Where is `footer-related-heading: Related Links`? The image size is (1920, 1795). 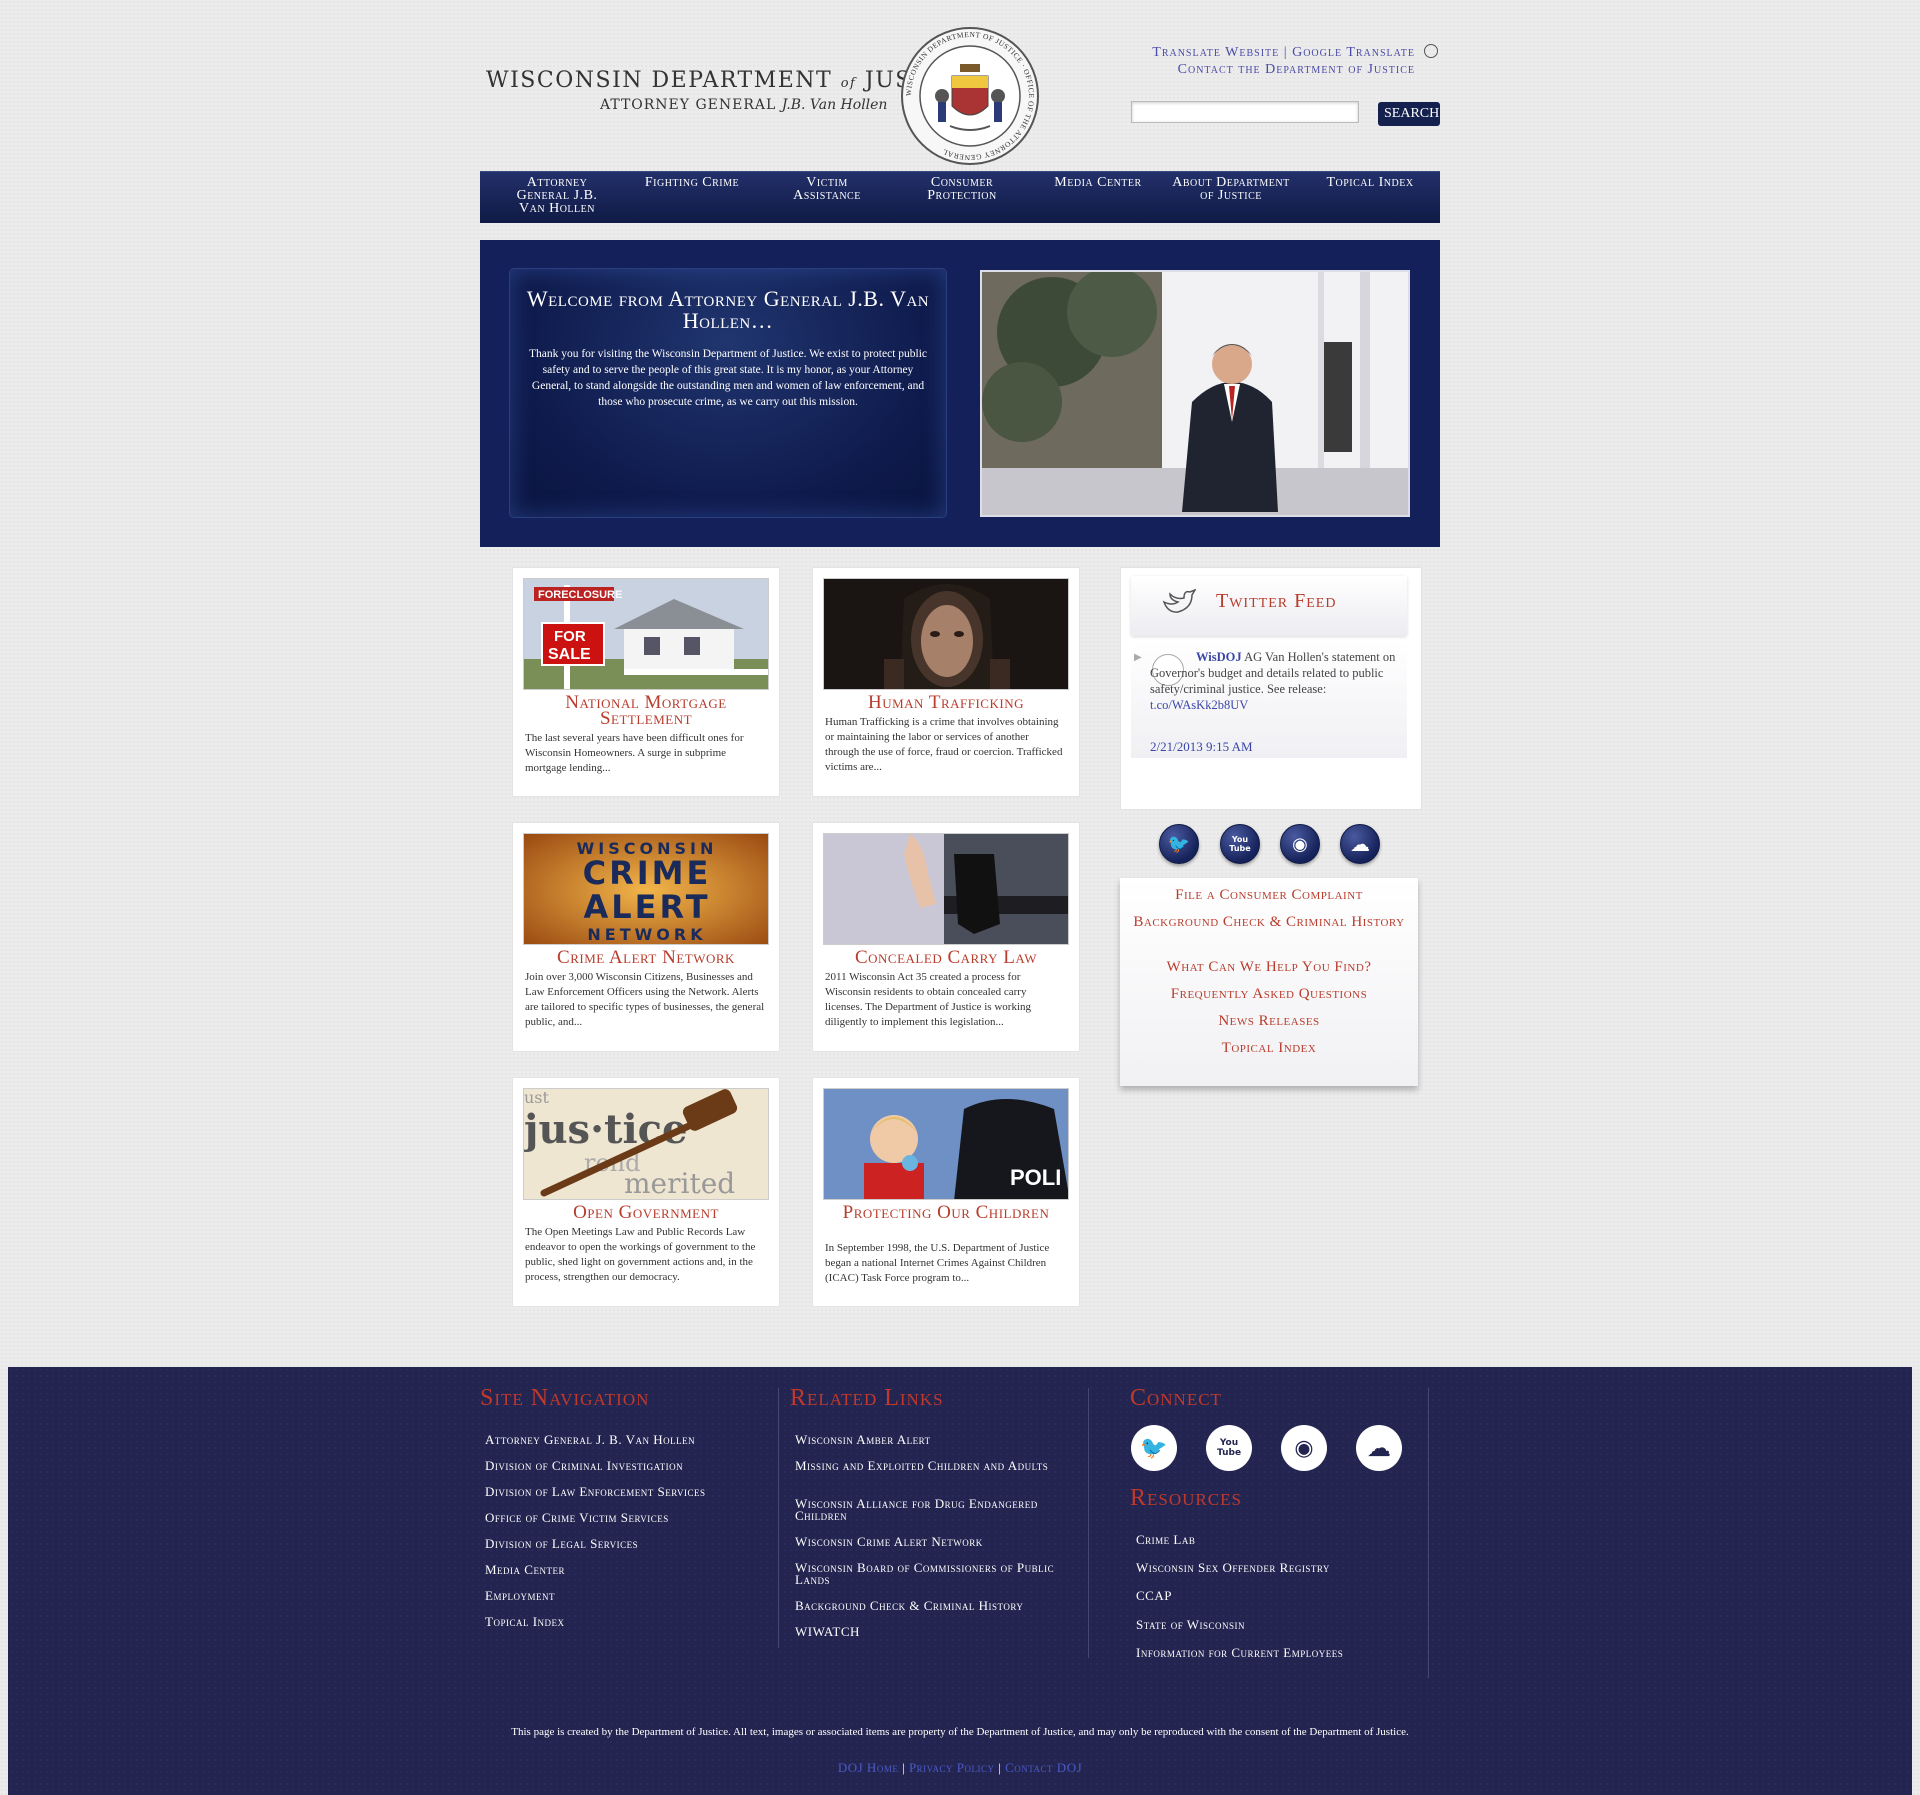
footer-related-heading: Related Links is located at coordinates (867, 1398).